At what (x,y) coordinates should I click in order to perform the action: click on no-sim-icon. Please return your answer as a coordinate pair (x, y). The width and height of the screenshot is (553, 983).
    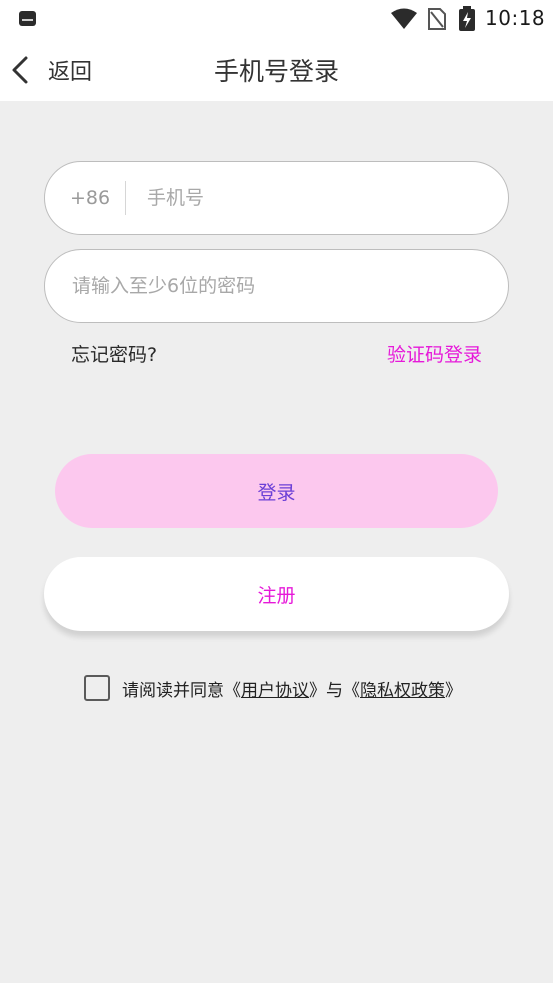
    Looking at the image, I should click on (437, 19).